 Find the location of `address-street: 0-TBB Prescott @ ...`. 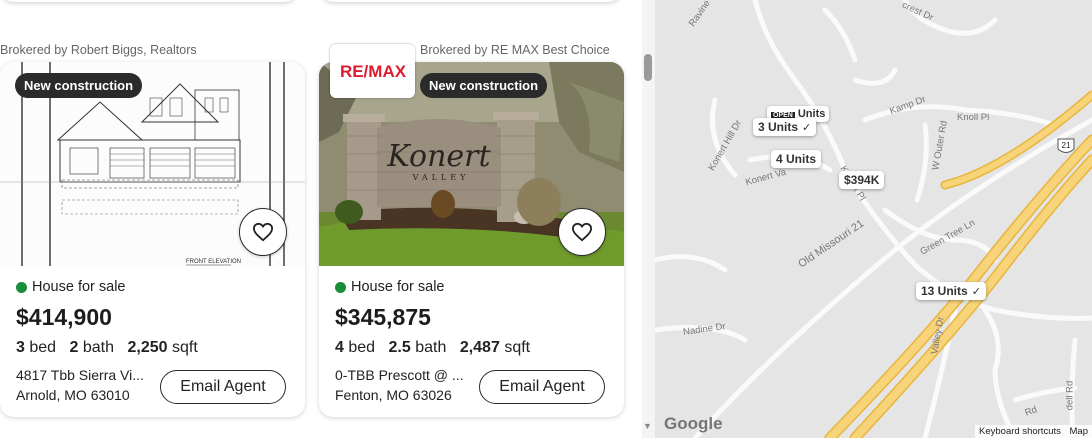

address-street: 0-TBB Prescott @ ... is located at coordinates (399, 375).